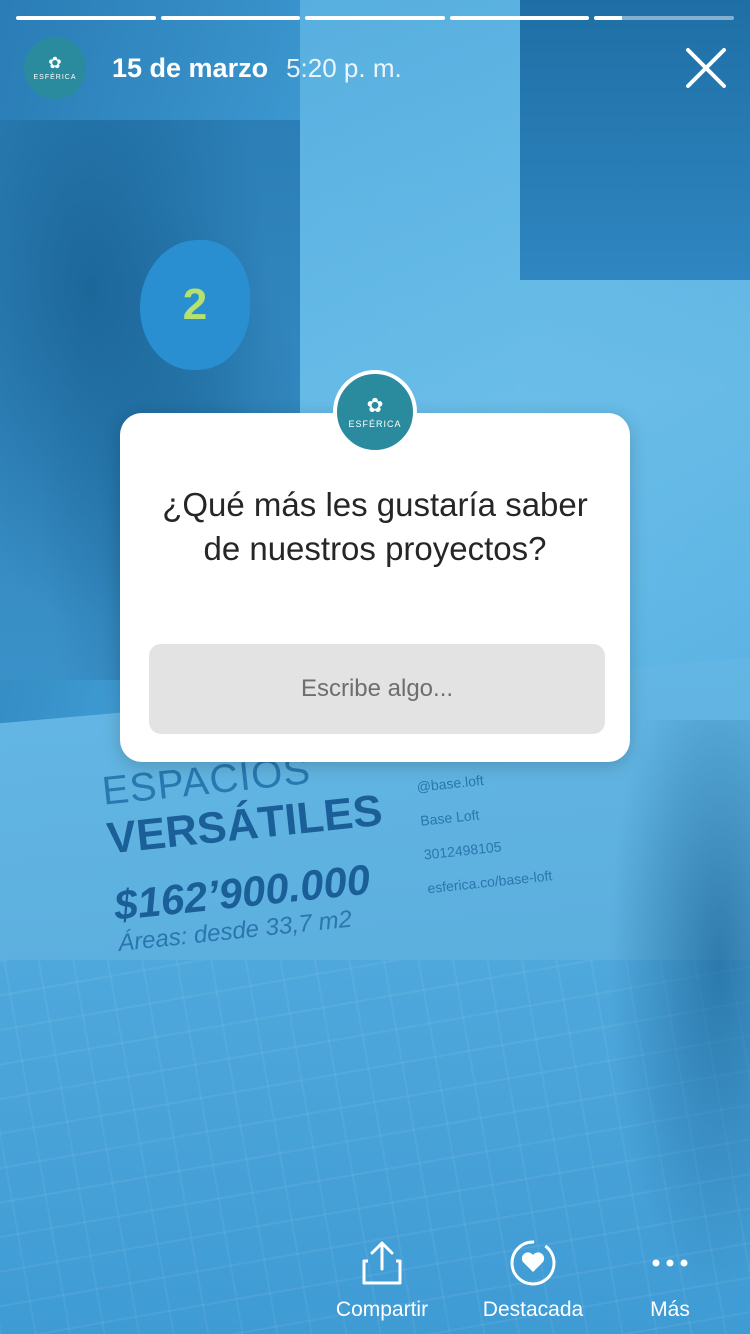  Describe the element at coordinates (195, 305) in the screenshot. I see `booth-number-sign: 2` at that location.